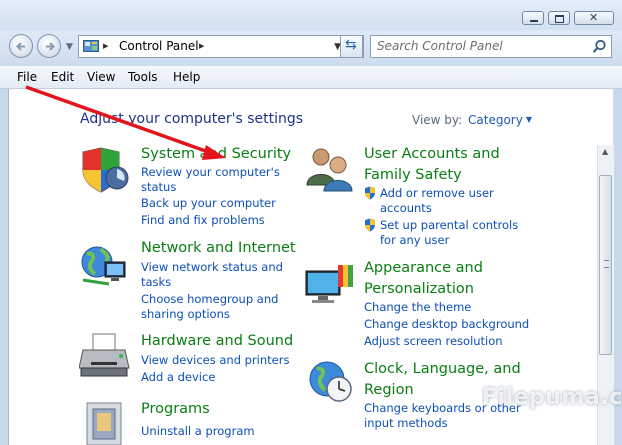 This screenshot has height=445, width=622. Describe the element at coordinates (69, 47) in the screenshot. I see `recent-pages-dropdown-icon: ▼` at that location.